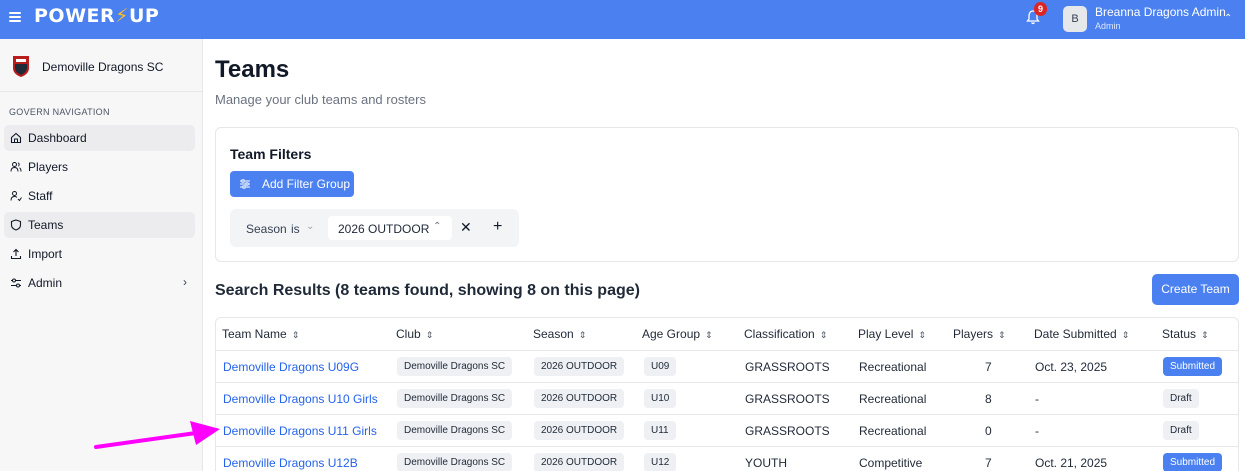 Image resolution: width=1245 pixels, height=471 pixels. Describe the element at coordinates (988, 399) in the screenshot. I see `players-cell: 8` at that location.